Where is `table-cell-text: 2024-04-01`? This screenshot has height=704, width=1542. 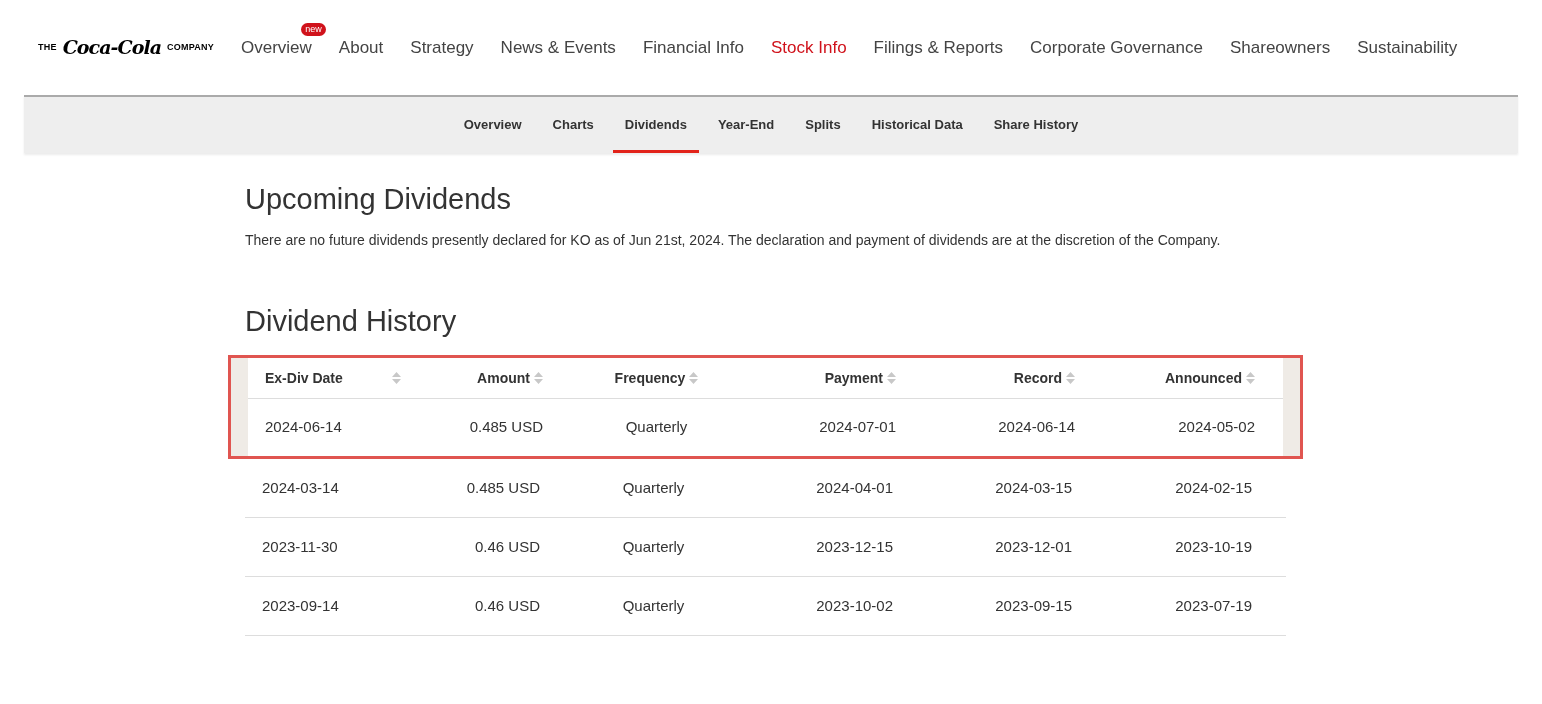 table-cell-text: 2024-04-01 is located at coordinates (854, 487).